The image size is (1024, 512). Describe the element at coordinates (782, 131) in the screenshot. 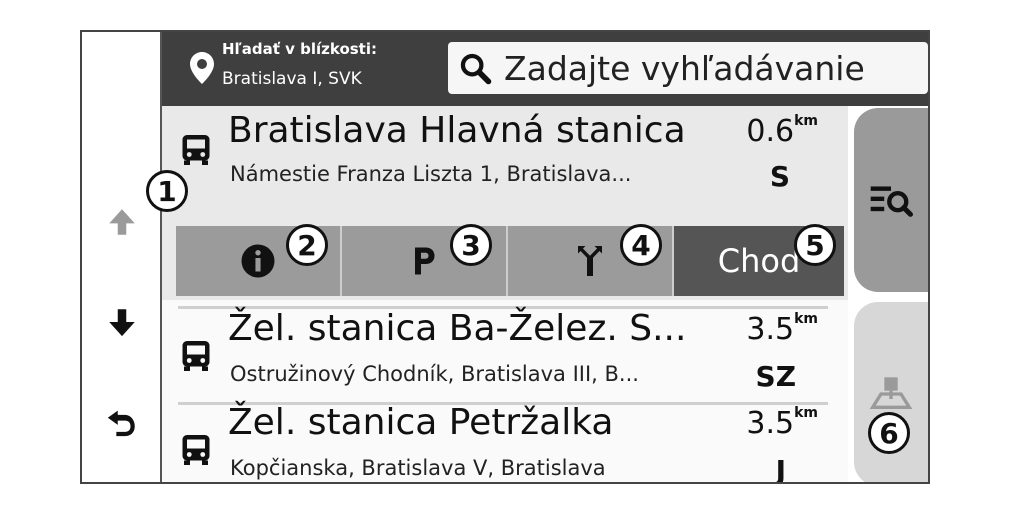

I see `result-distance: 0.6km` at that location.